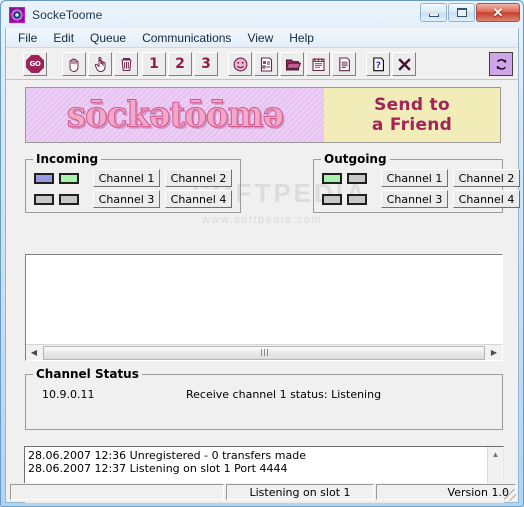 Image resolution: width=524 pixels, height=507 pixels. Describe the element at coordinates (510, 495) in the screenshot. I see `resize-grip-icon` at that location.